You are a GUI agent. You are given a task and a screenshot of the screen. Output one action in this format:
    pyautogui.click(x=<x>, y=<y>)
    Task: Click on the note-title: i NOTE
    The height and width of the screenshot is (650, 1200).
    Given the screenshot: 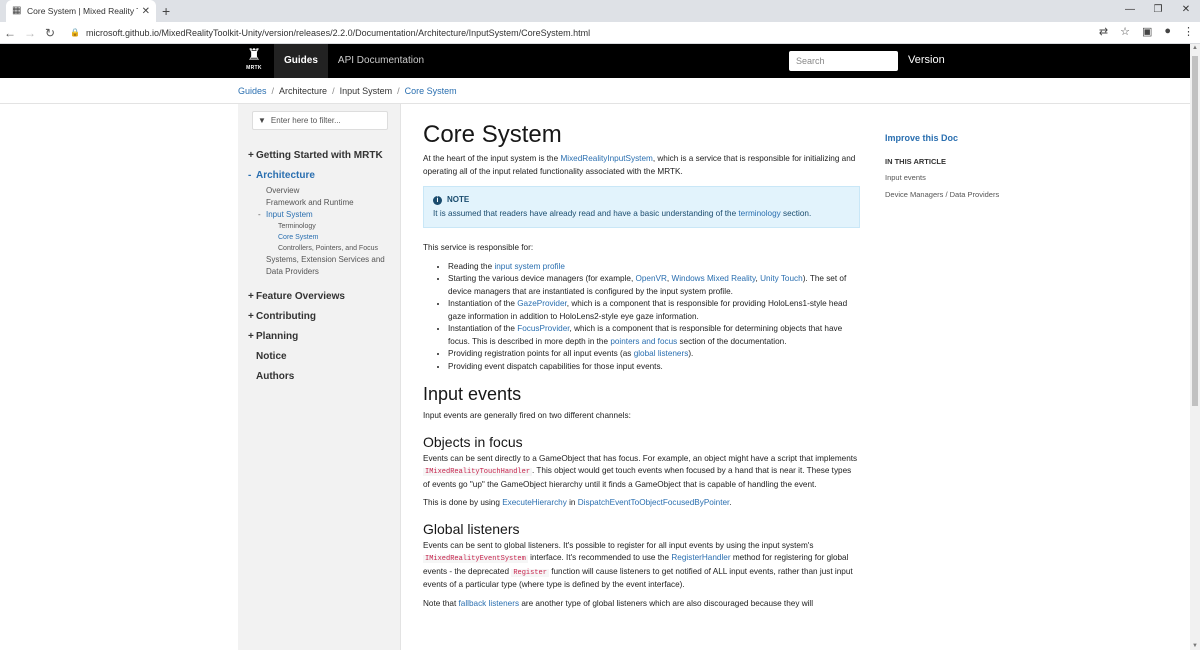 What is the action you would take?
    pyautogui.click(x=641, y=200)
    